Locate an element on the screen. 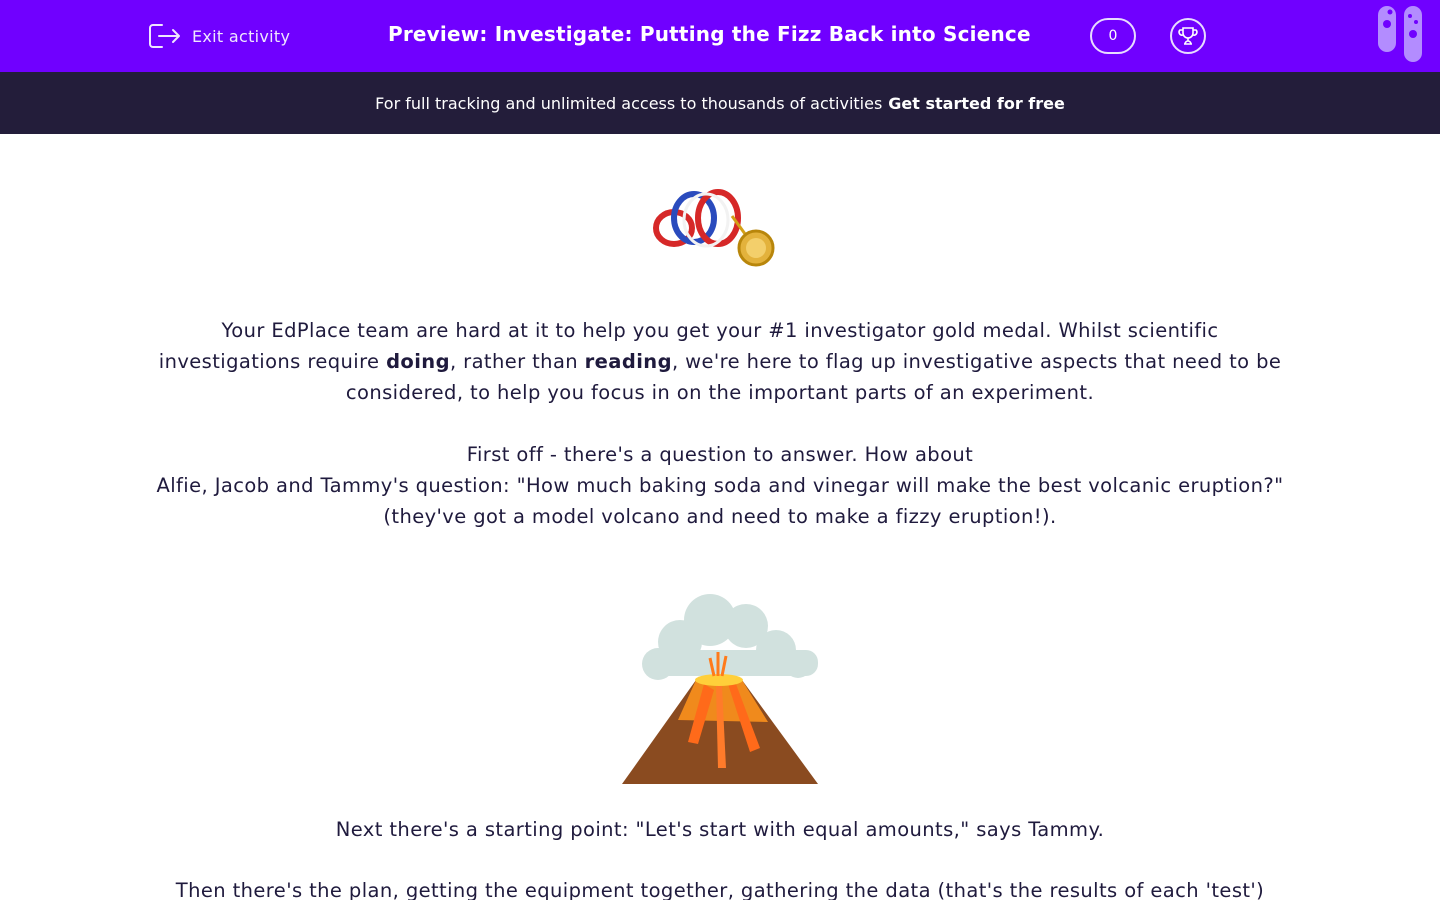  trophy-icon is located at coordinates (1188, 36).